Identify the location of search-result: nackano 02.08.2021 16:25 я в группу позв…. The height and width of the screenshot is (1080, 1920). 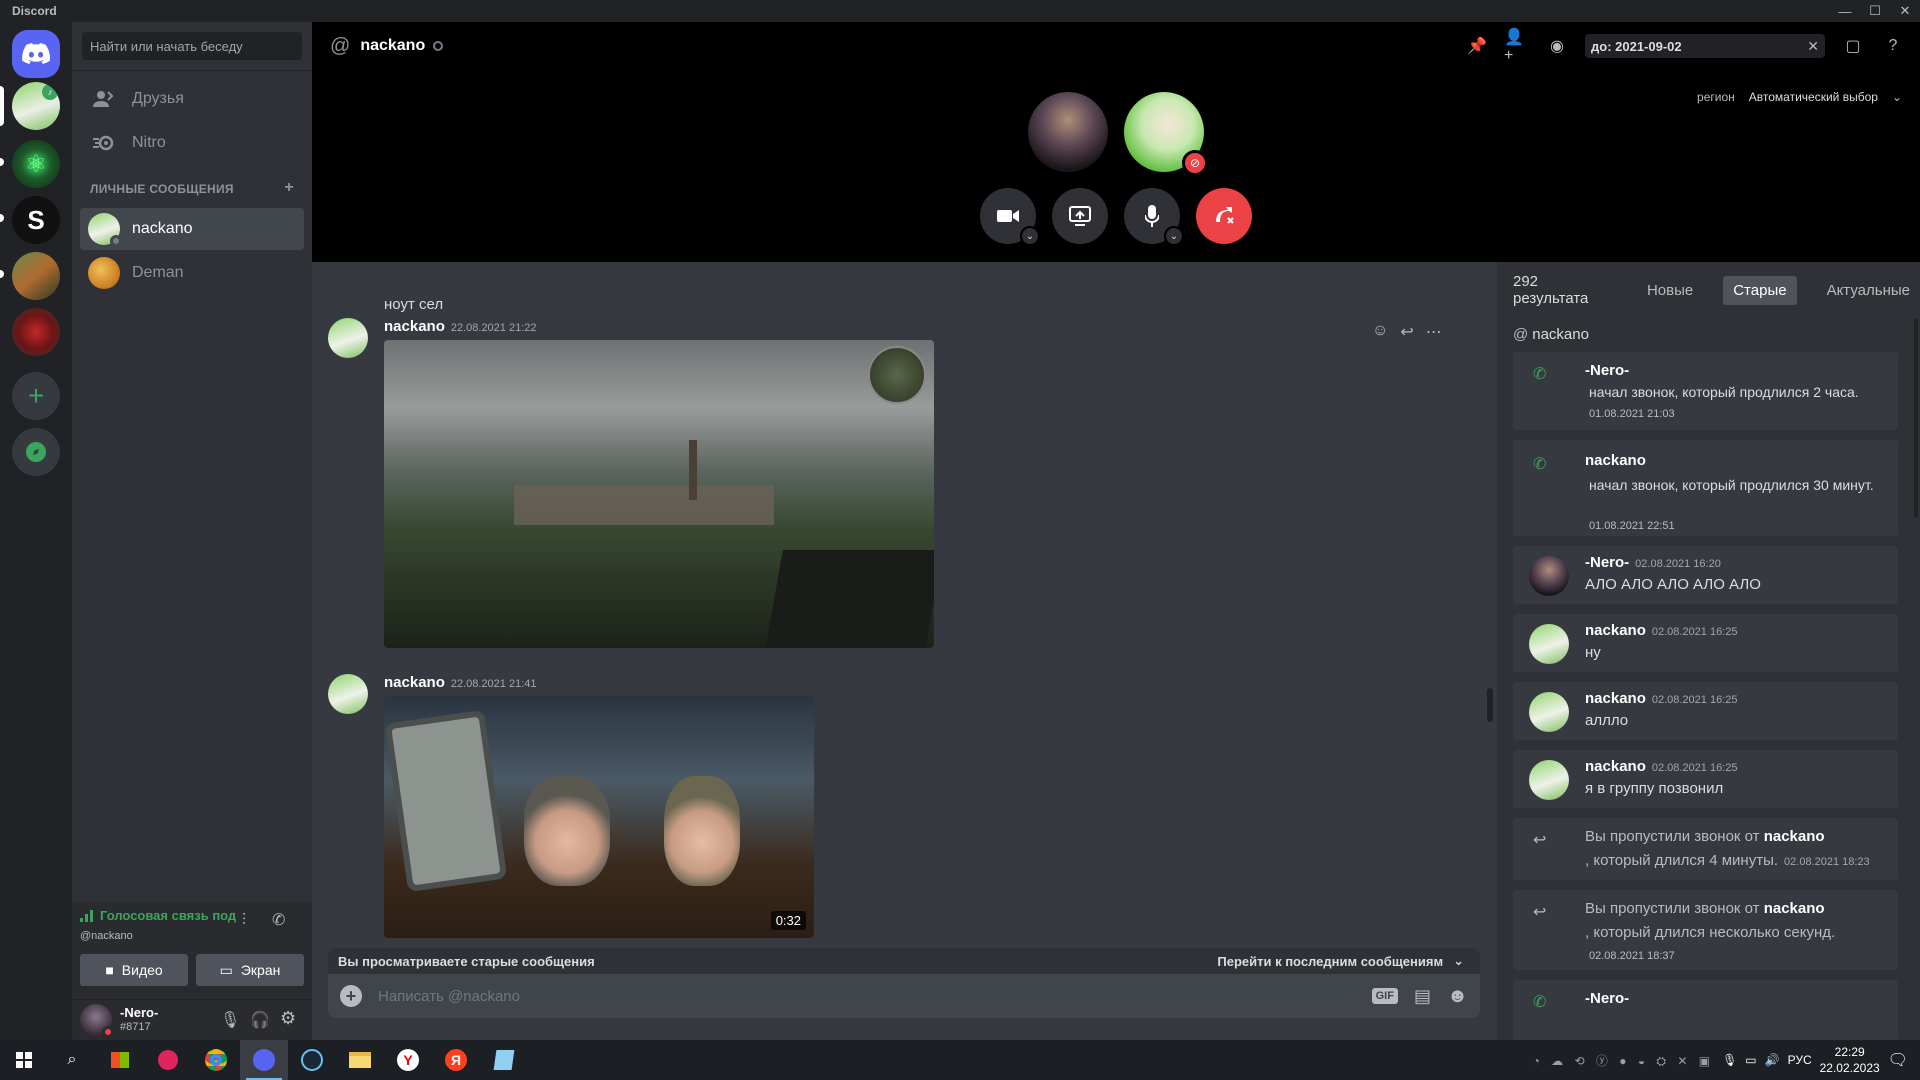
(1705, 779).